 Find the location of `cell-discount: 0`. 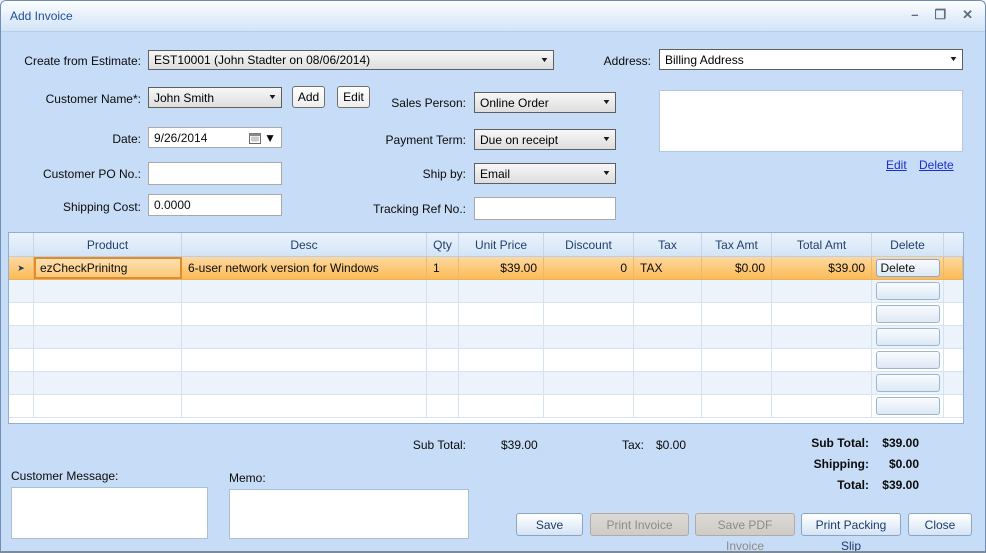

cell-discount: 0 is located at coordinates (589, 268).